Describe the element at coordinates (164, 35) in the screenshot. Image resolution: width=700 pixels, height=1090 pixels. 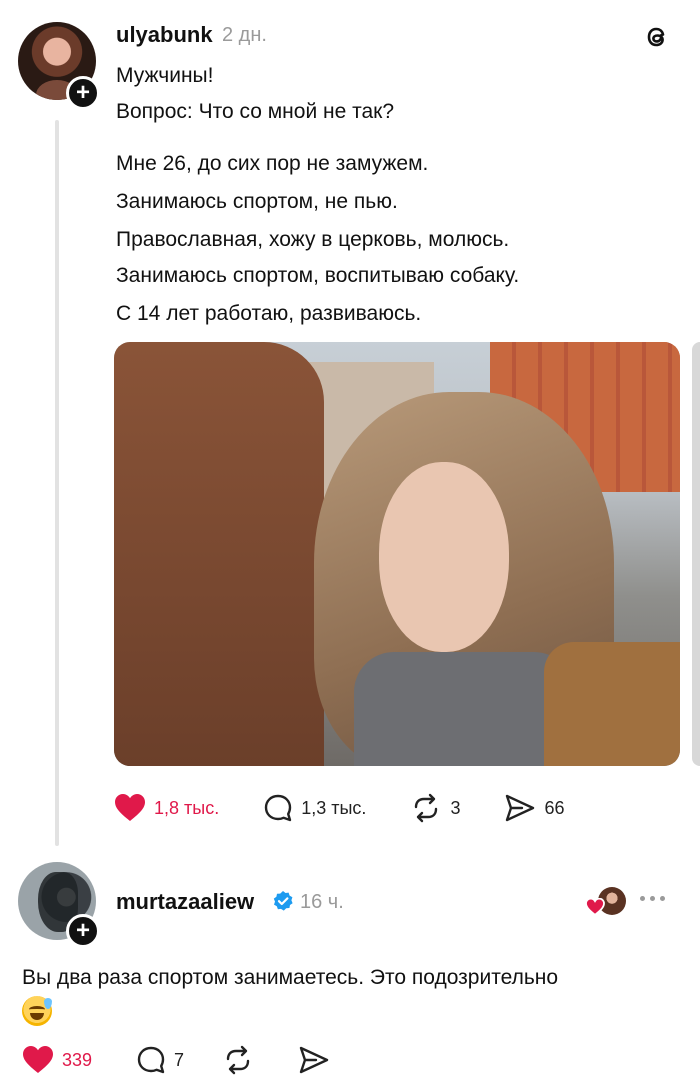
I see `post-username: ulyabunk` at that location.